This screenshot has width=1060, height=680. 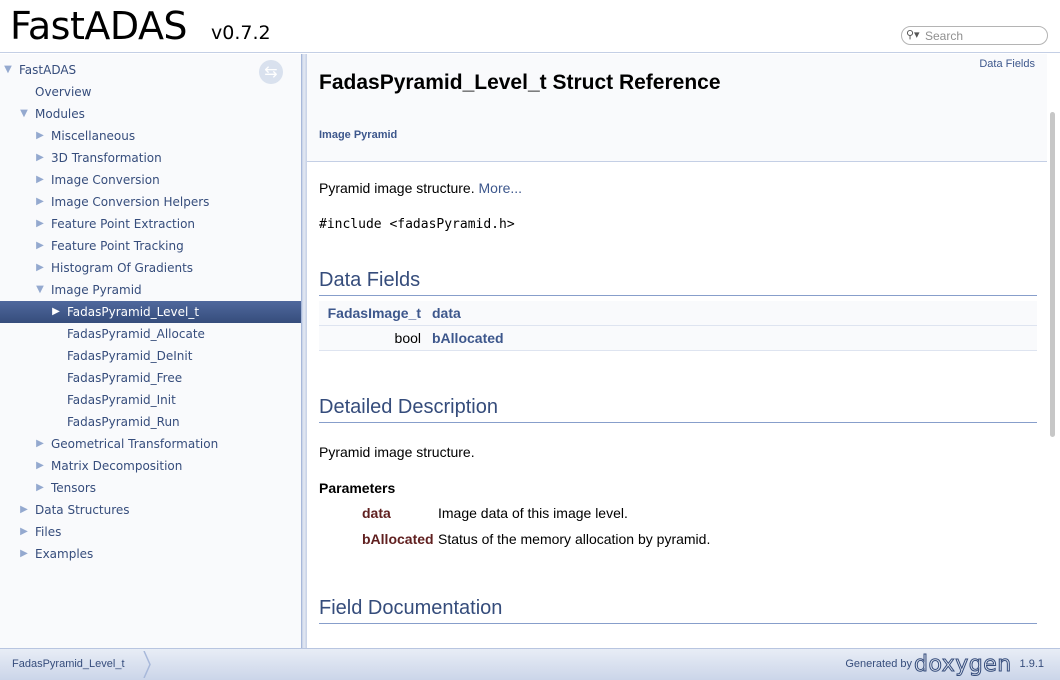 What do you see at coordinates (63, 92) in the screenshot?
I see `nav-item-label: Overview` at bounding box center [63, 92].